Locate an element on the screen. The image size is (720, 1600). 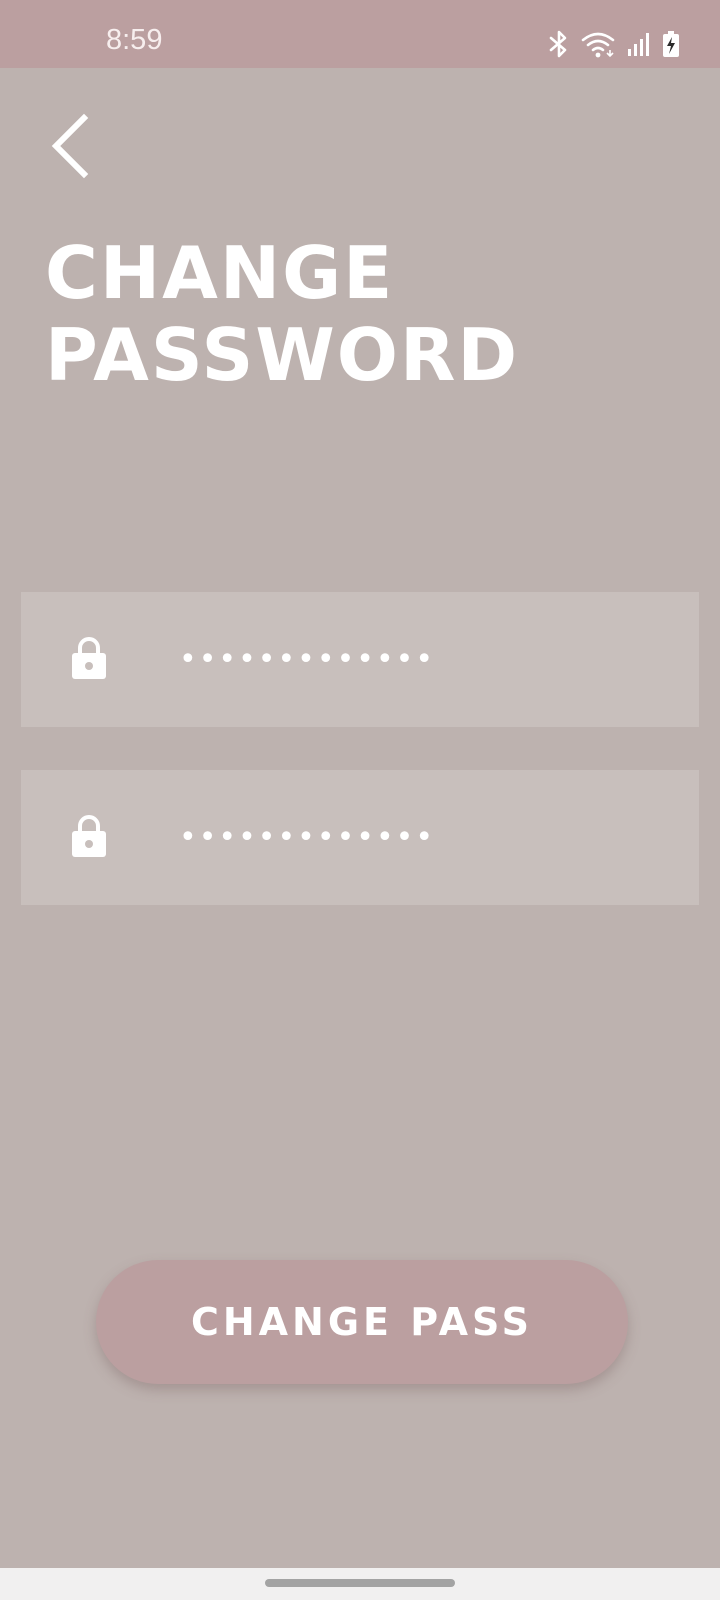
confirm-password-field is located at coordinates (360, 837).